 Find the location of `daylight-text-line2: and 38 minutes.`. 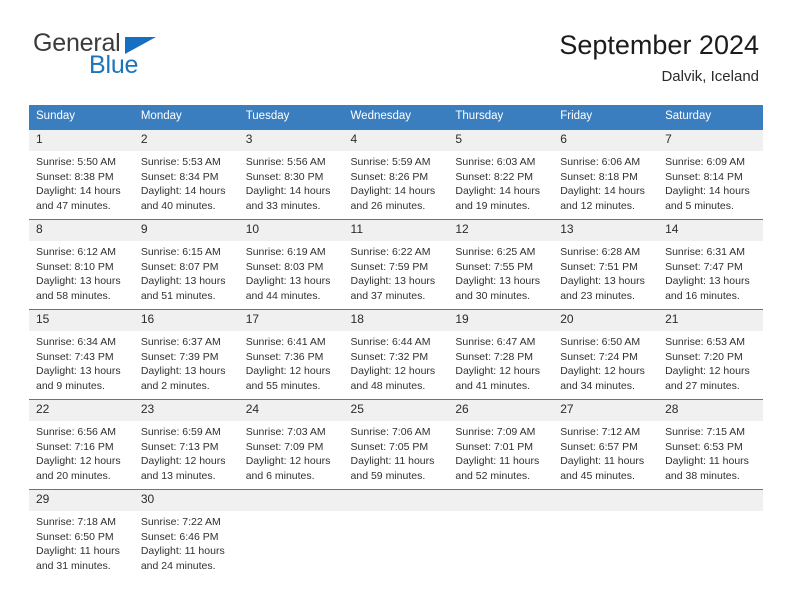

daylight-text-line2: and 38 minutes. is located at coordinates (702, 476).